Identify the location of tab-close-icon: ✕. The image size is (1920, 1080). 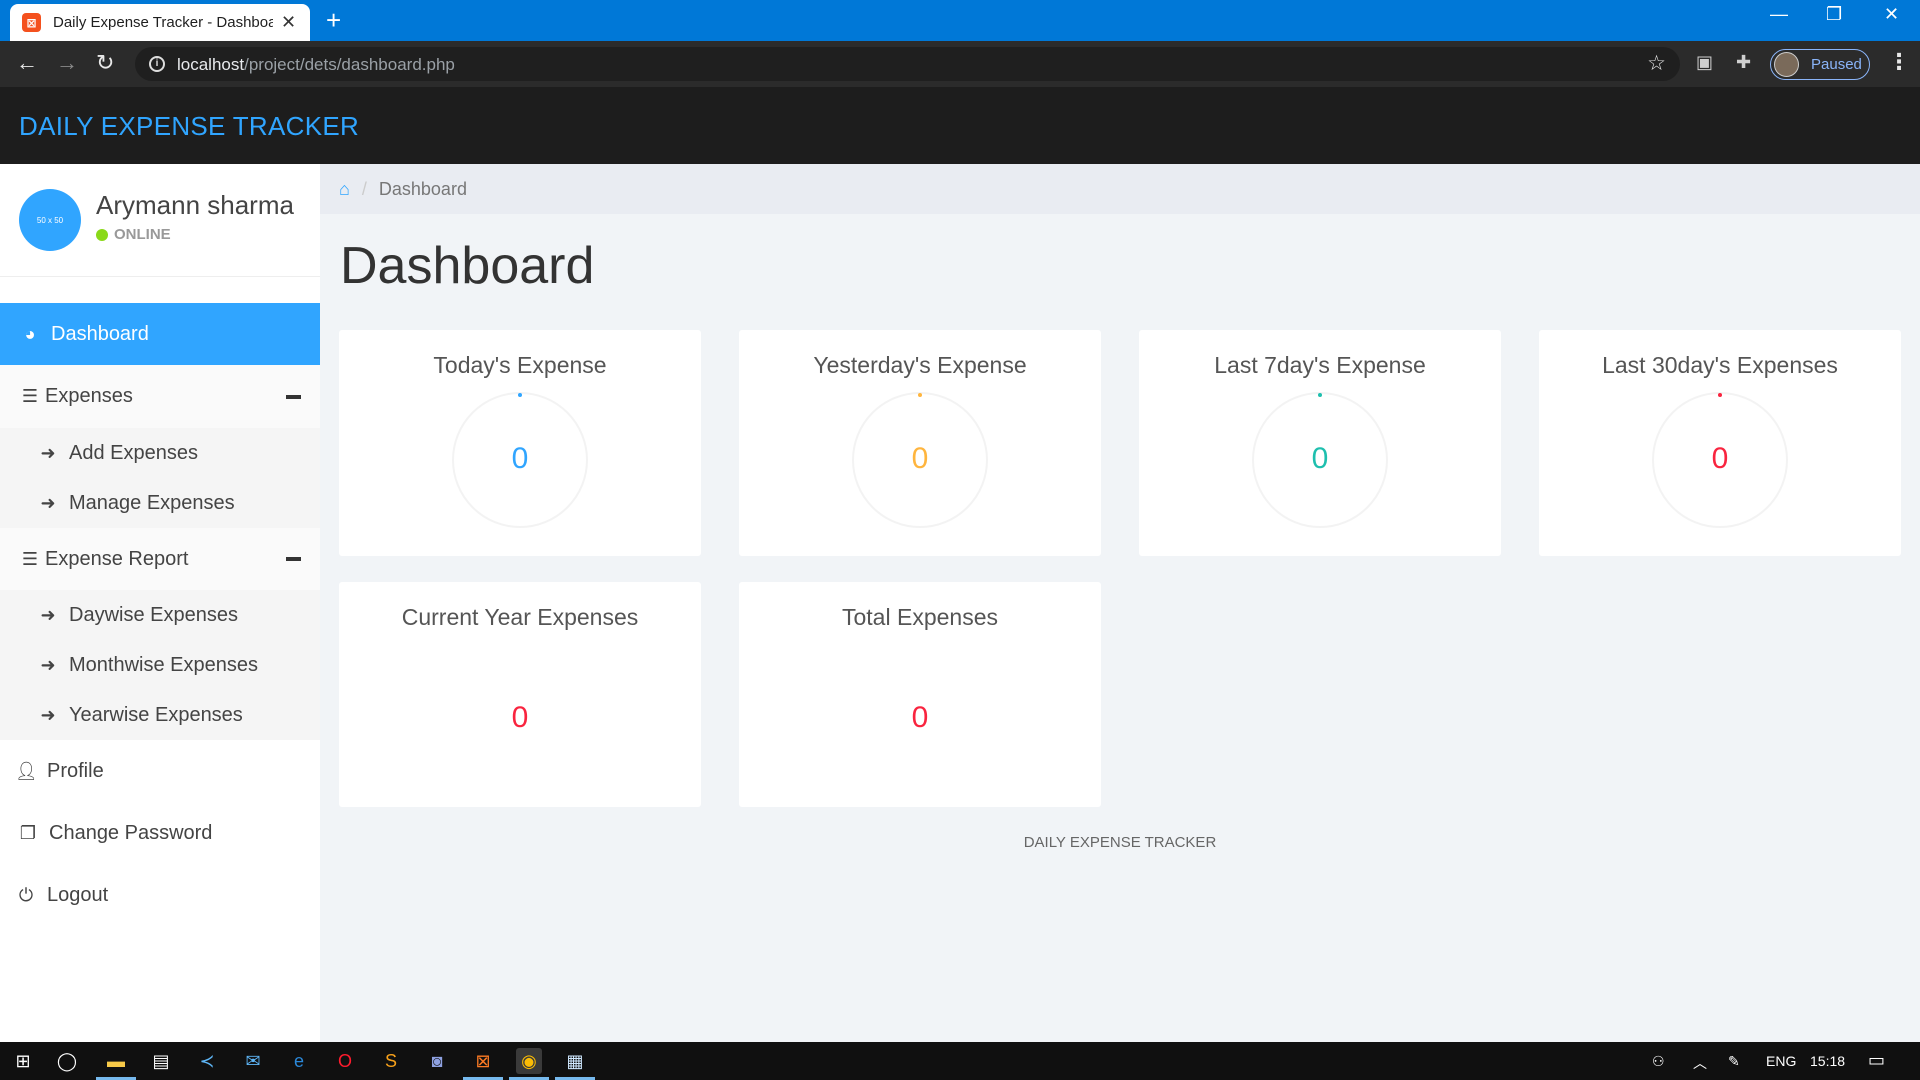
(288, 22).